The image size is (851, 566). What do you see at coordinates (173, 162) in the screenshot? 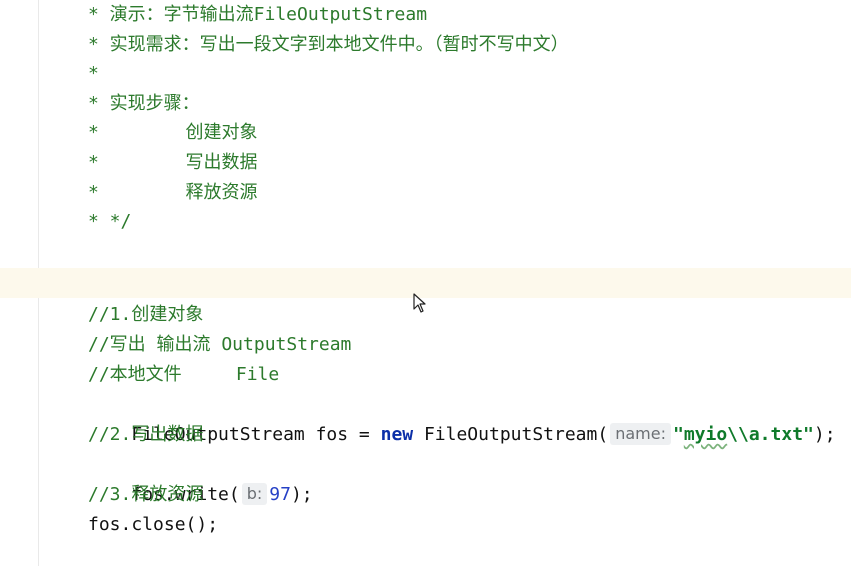
I see `doc-comment-line: * 写出数据` at bounding box center [173, 162].